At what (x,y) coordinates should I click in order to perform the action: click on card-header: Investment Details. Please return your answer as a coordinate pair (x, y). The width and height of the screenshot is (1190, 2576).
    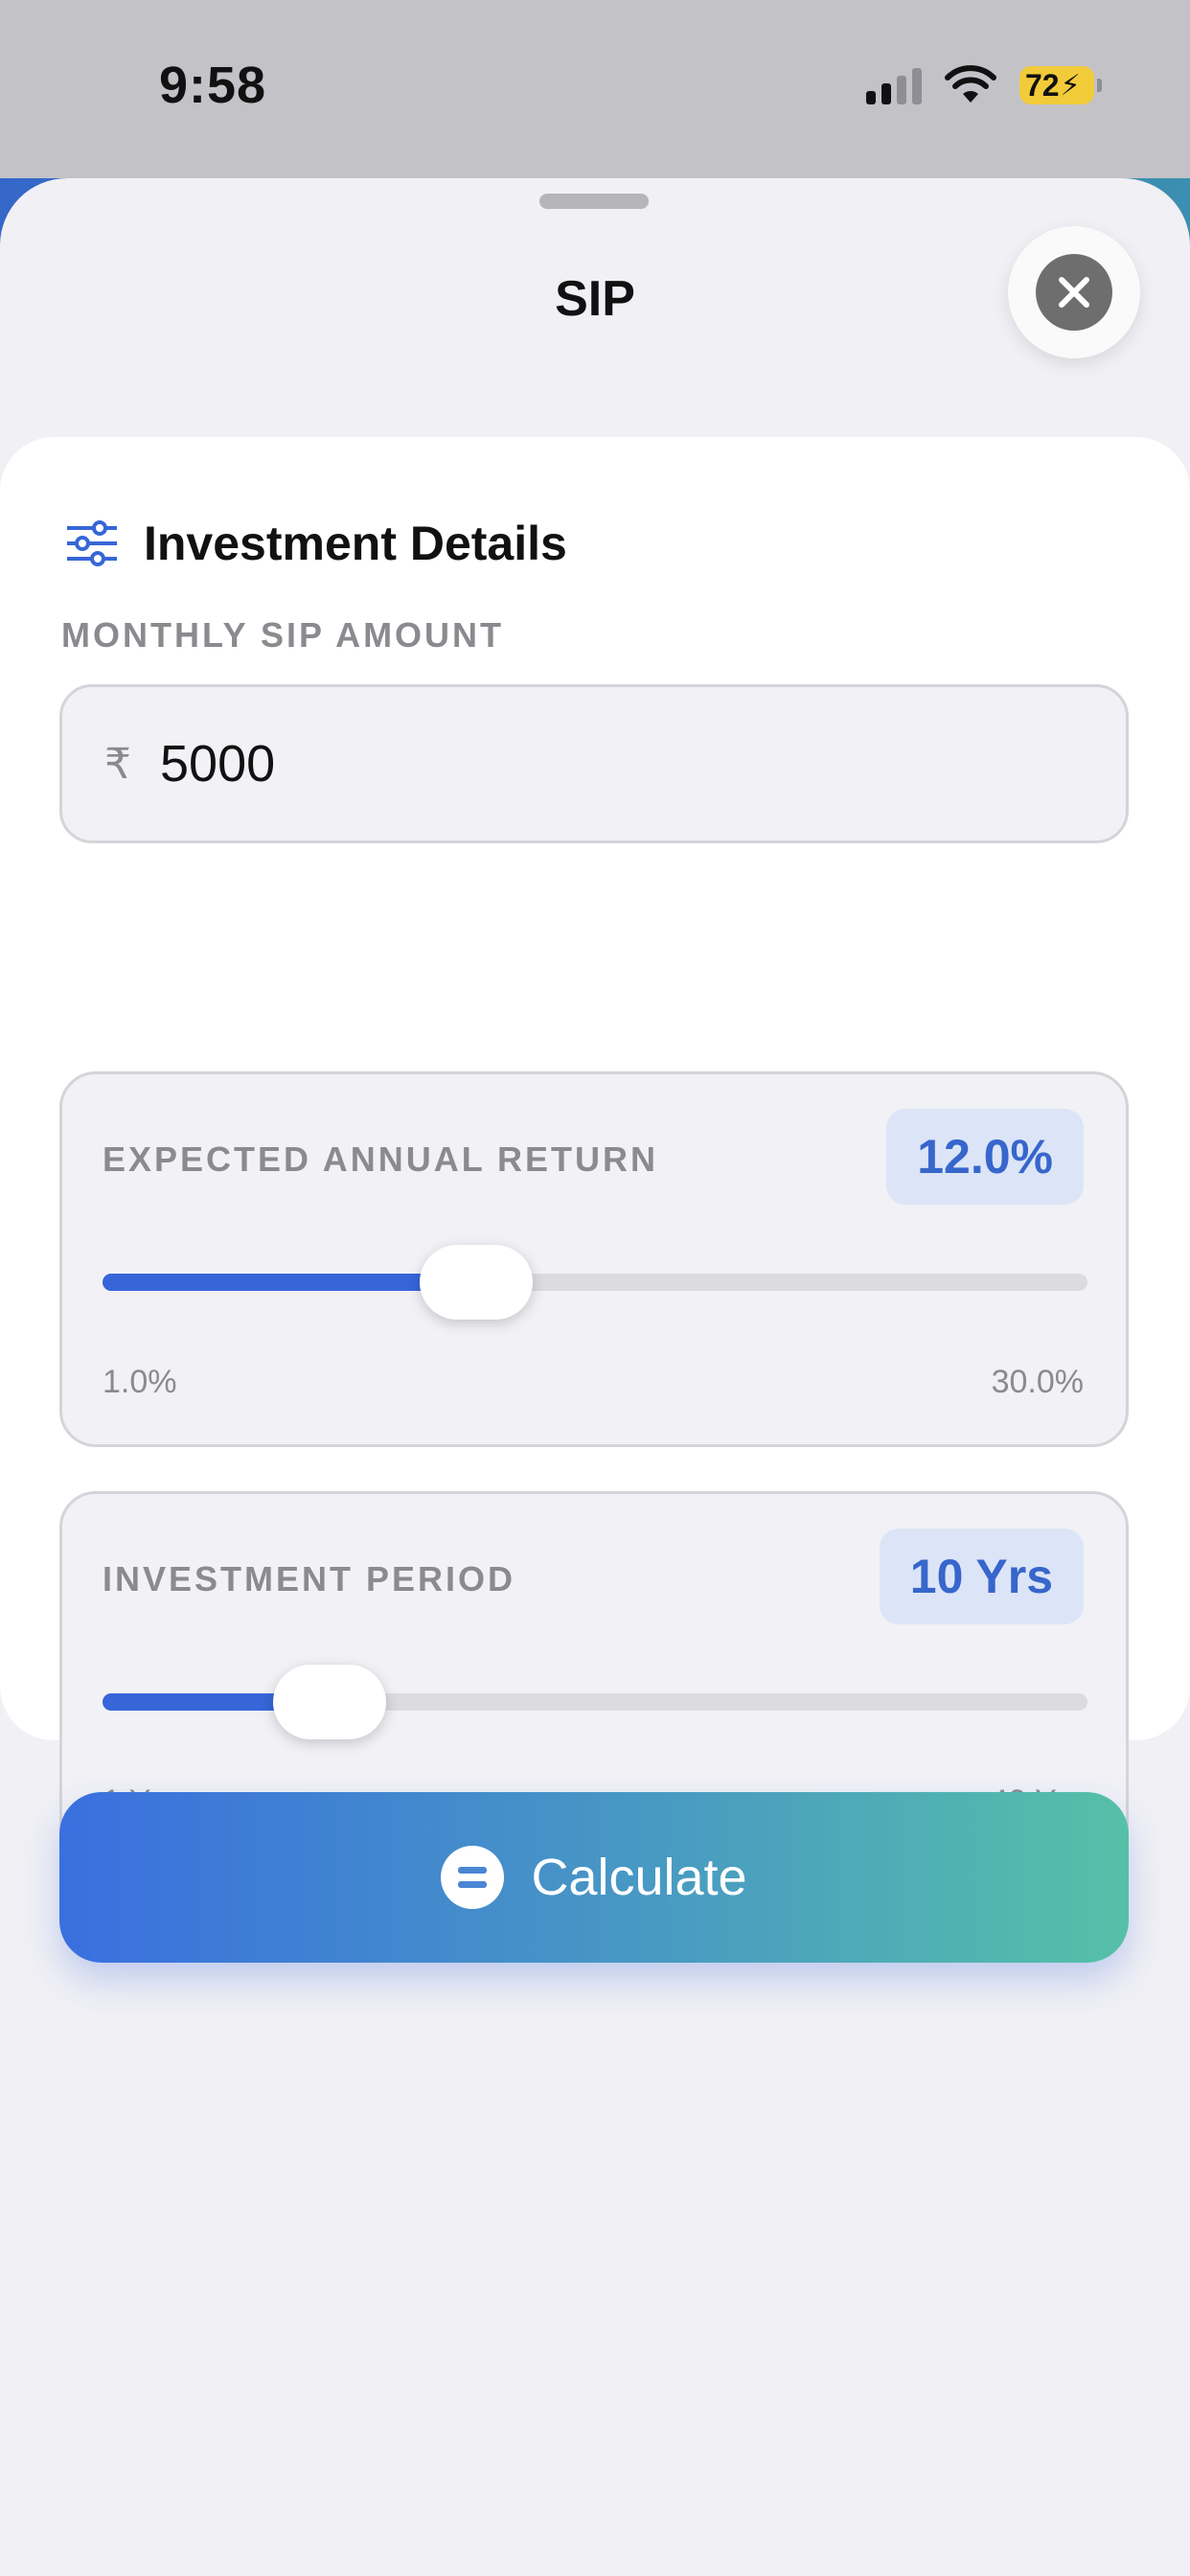
    Looking at the image, I should click on (316, 543).